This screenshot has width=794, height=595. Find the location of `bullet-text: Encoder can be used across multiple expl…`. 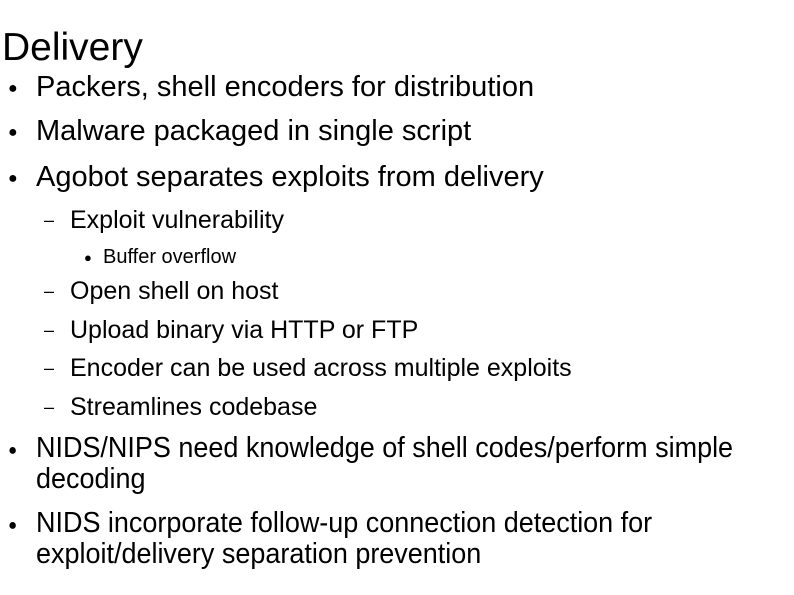

bullet-text: Encoder can be used across multiple expl… is located at coordinates (321, 368).